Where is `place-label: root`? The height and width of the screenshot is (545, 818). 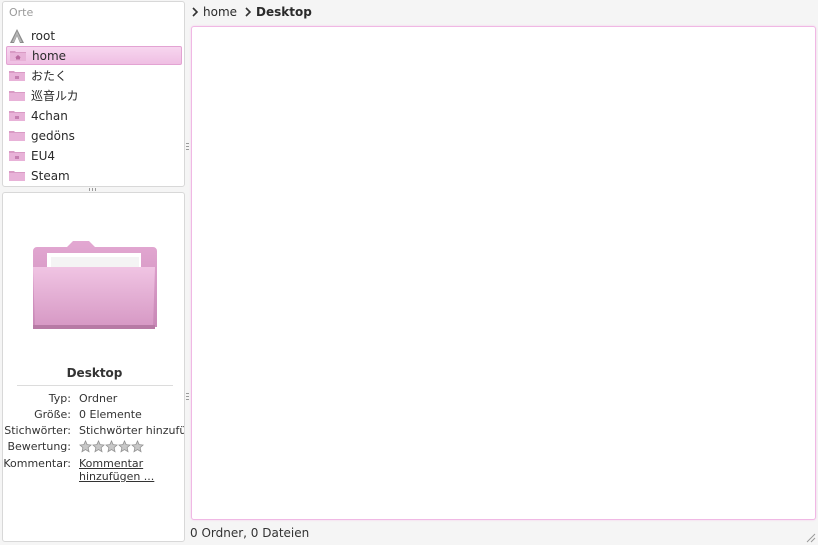 place-label: root is located at coordinates (43, 35).